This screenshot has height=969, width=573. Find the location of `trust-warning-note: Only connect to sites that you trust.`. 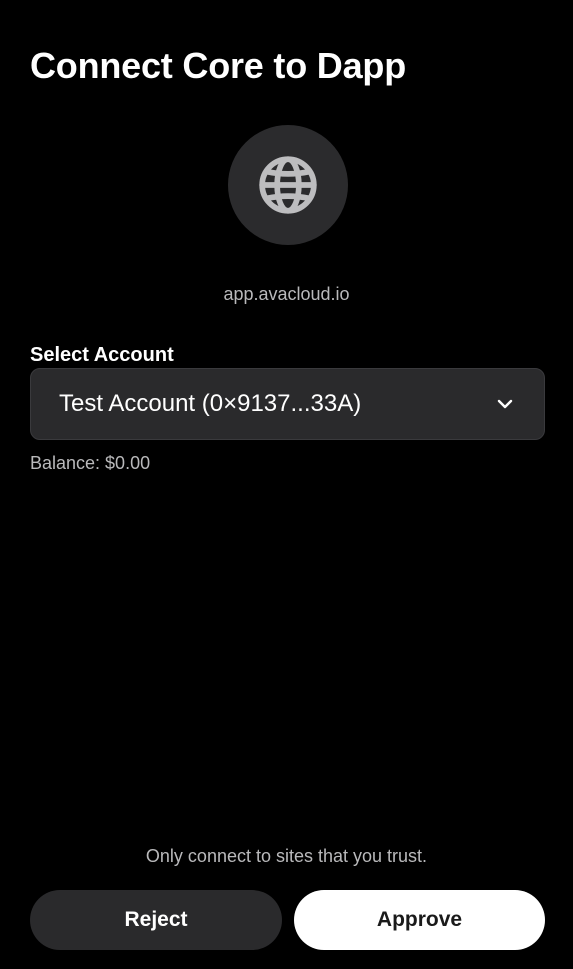

trust-warning-note: Only connect to sites that you trust. is located at coordinates (286, 856).